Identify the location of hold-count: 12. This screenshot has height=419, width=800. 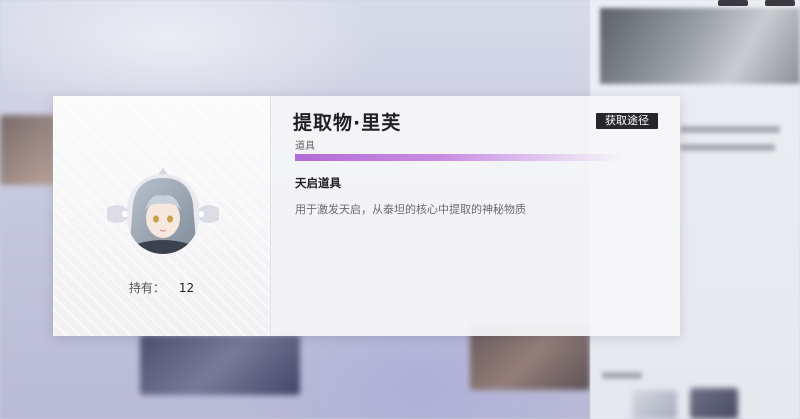
(186, 288).